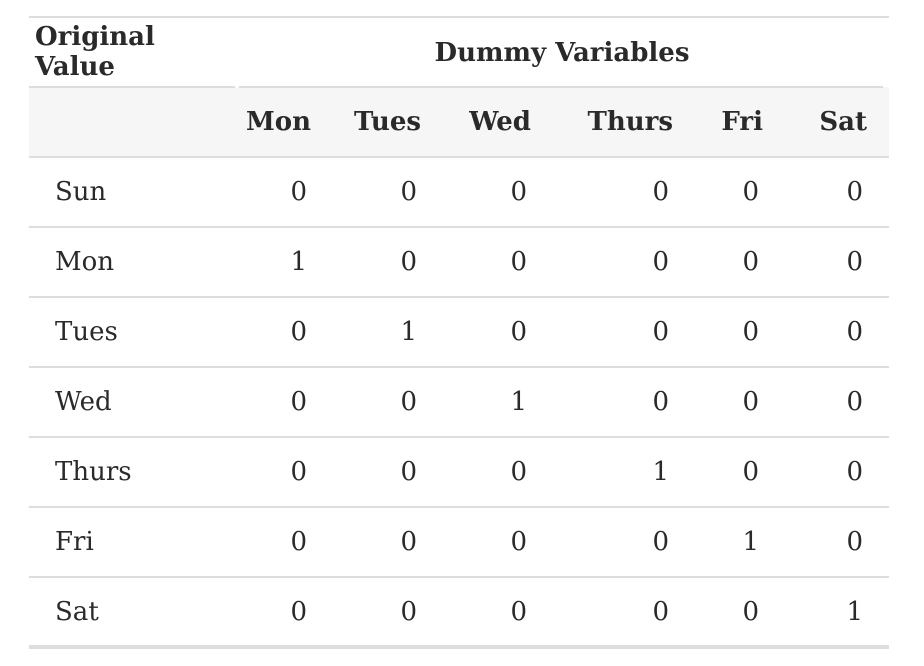 This screenshot has height=666, width=924. What do you see at coordinates (624, 122) in the screenshot?
I see `column-header-thurs: Thurs` at bounding box center [624, 122].